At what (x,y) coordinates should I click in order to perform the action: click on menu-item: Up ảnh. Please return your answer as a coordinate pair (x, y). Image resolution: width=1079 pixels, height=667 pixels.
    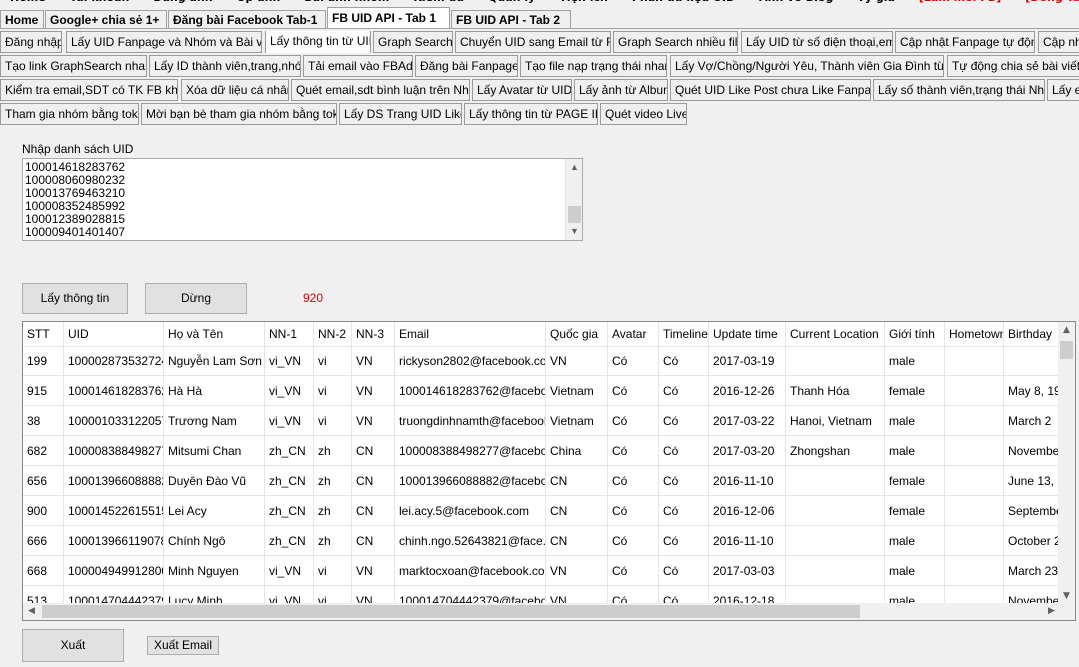
    Looking at the image, I should click on (259, 2).